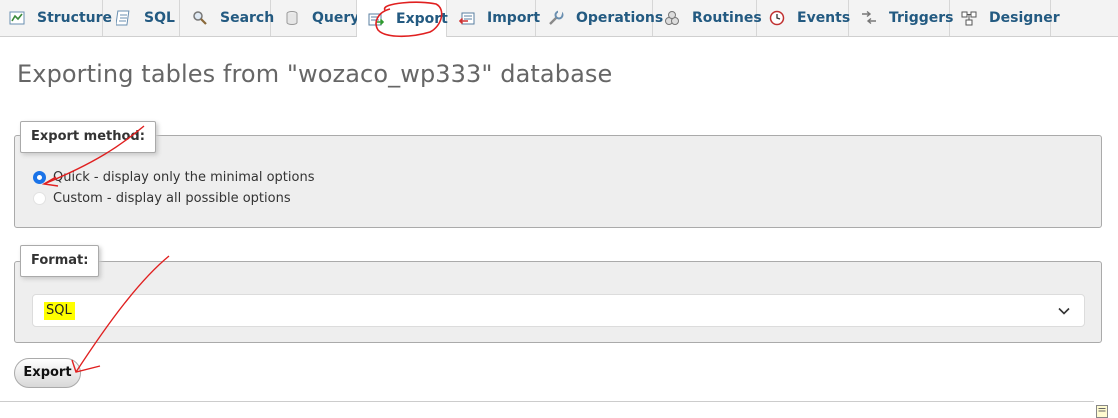 The image size is (1118, 418). Describe the element at coordinates (60, 261) in the screenshot. I see `format-legend: Format:` at that location.